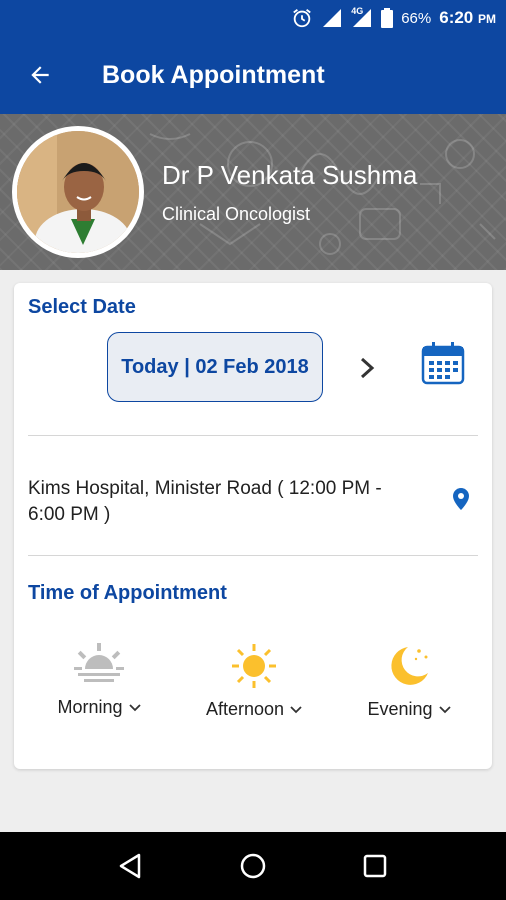 This screenshot has height=900, width=506. Describe the element at coordinates (400, 709) in the screenshot. I see `slot-label-text: Evening` at that location.